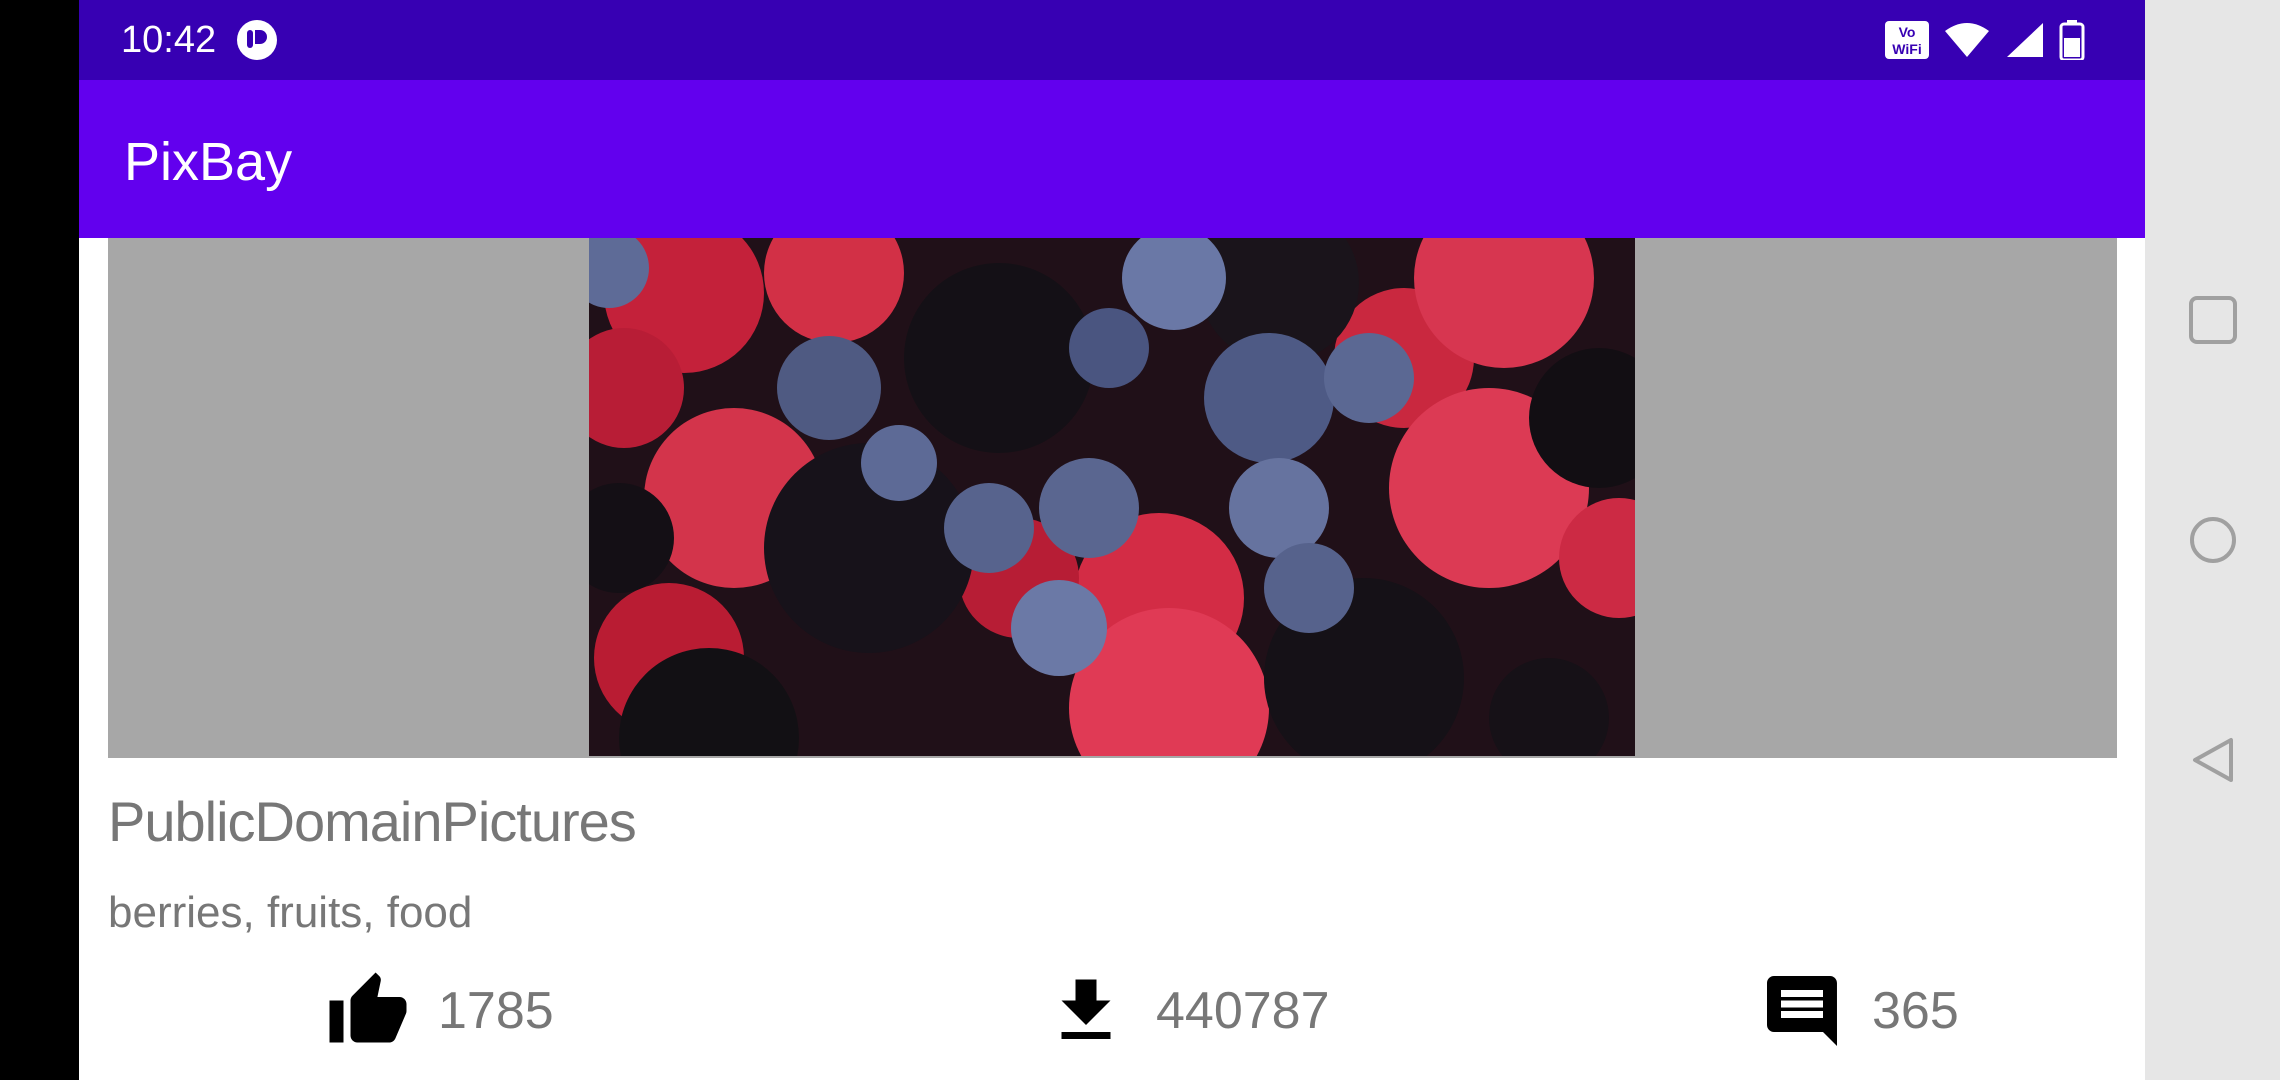 The width and height of the screenshot is (2280, 1080). I want to click on comments-count: 365, so click(1915, 1011).